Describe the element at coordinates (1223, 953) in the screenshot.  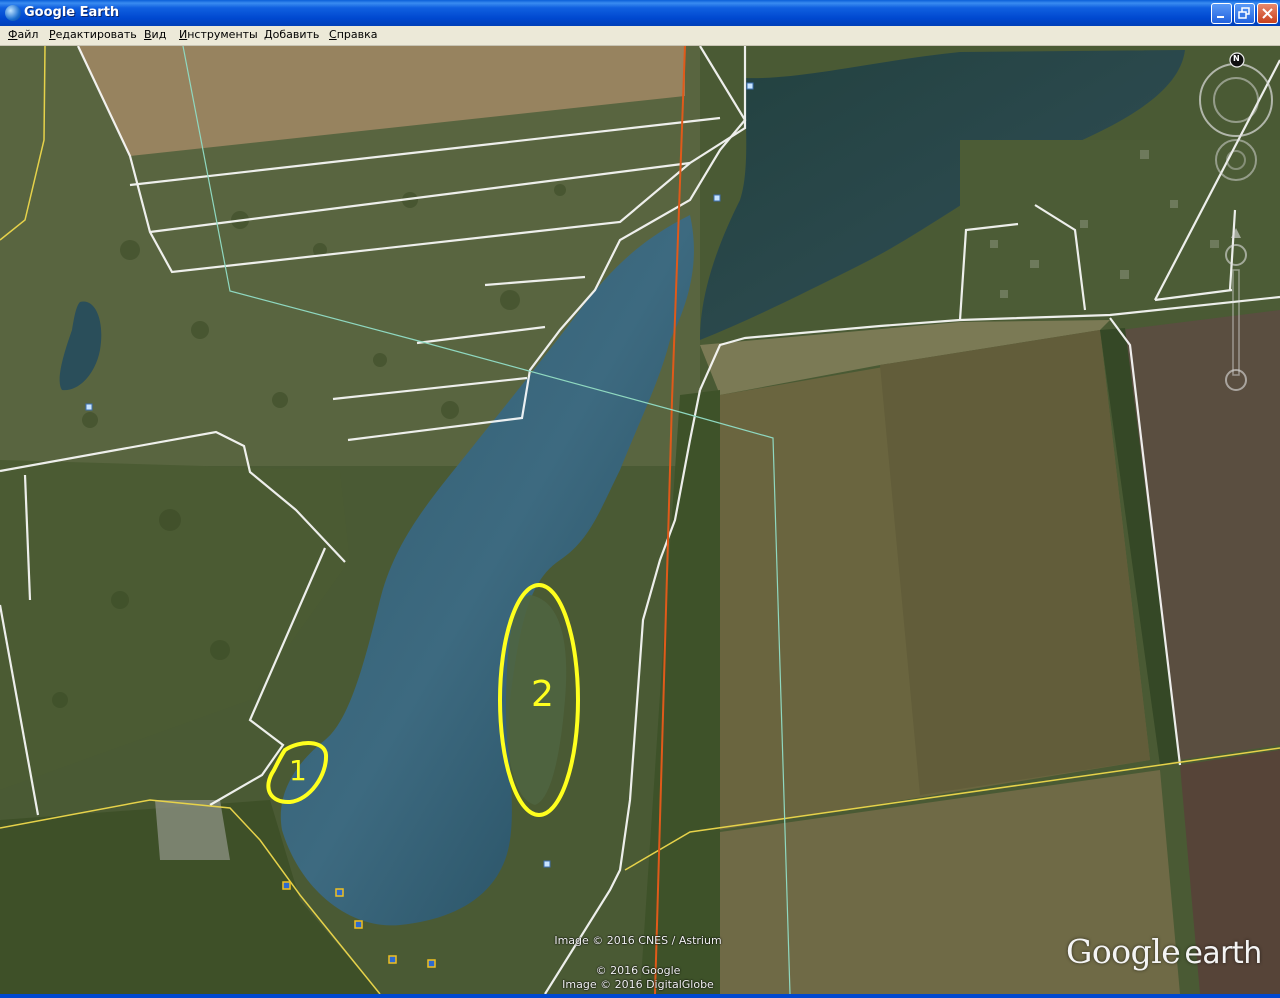
I see `logo-earth: earth` at that location.